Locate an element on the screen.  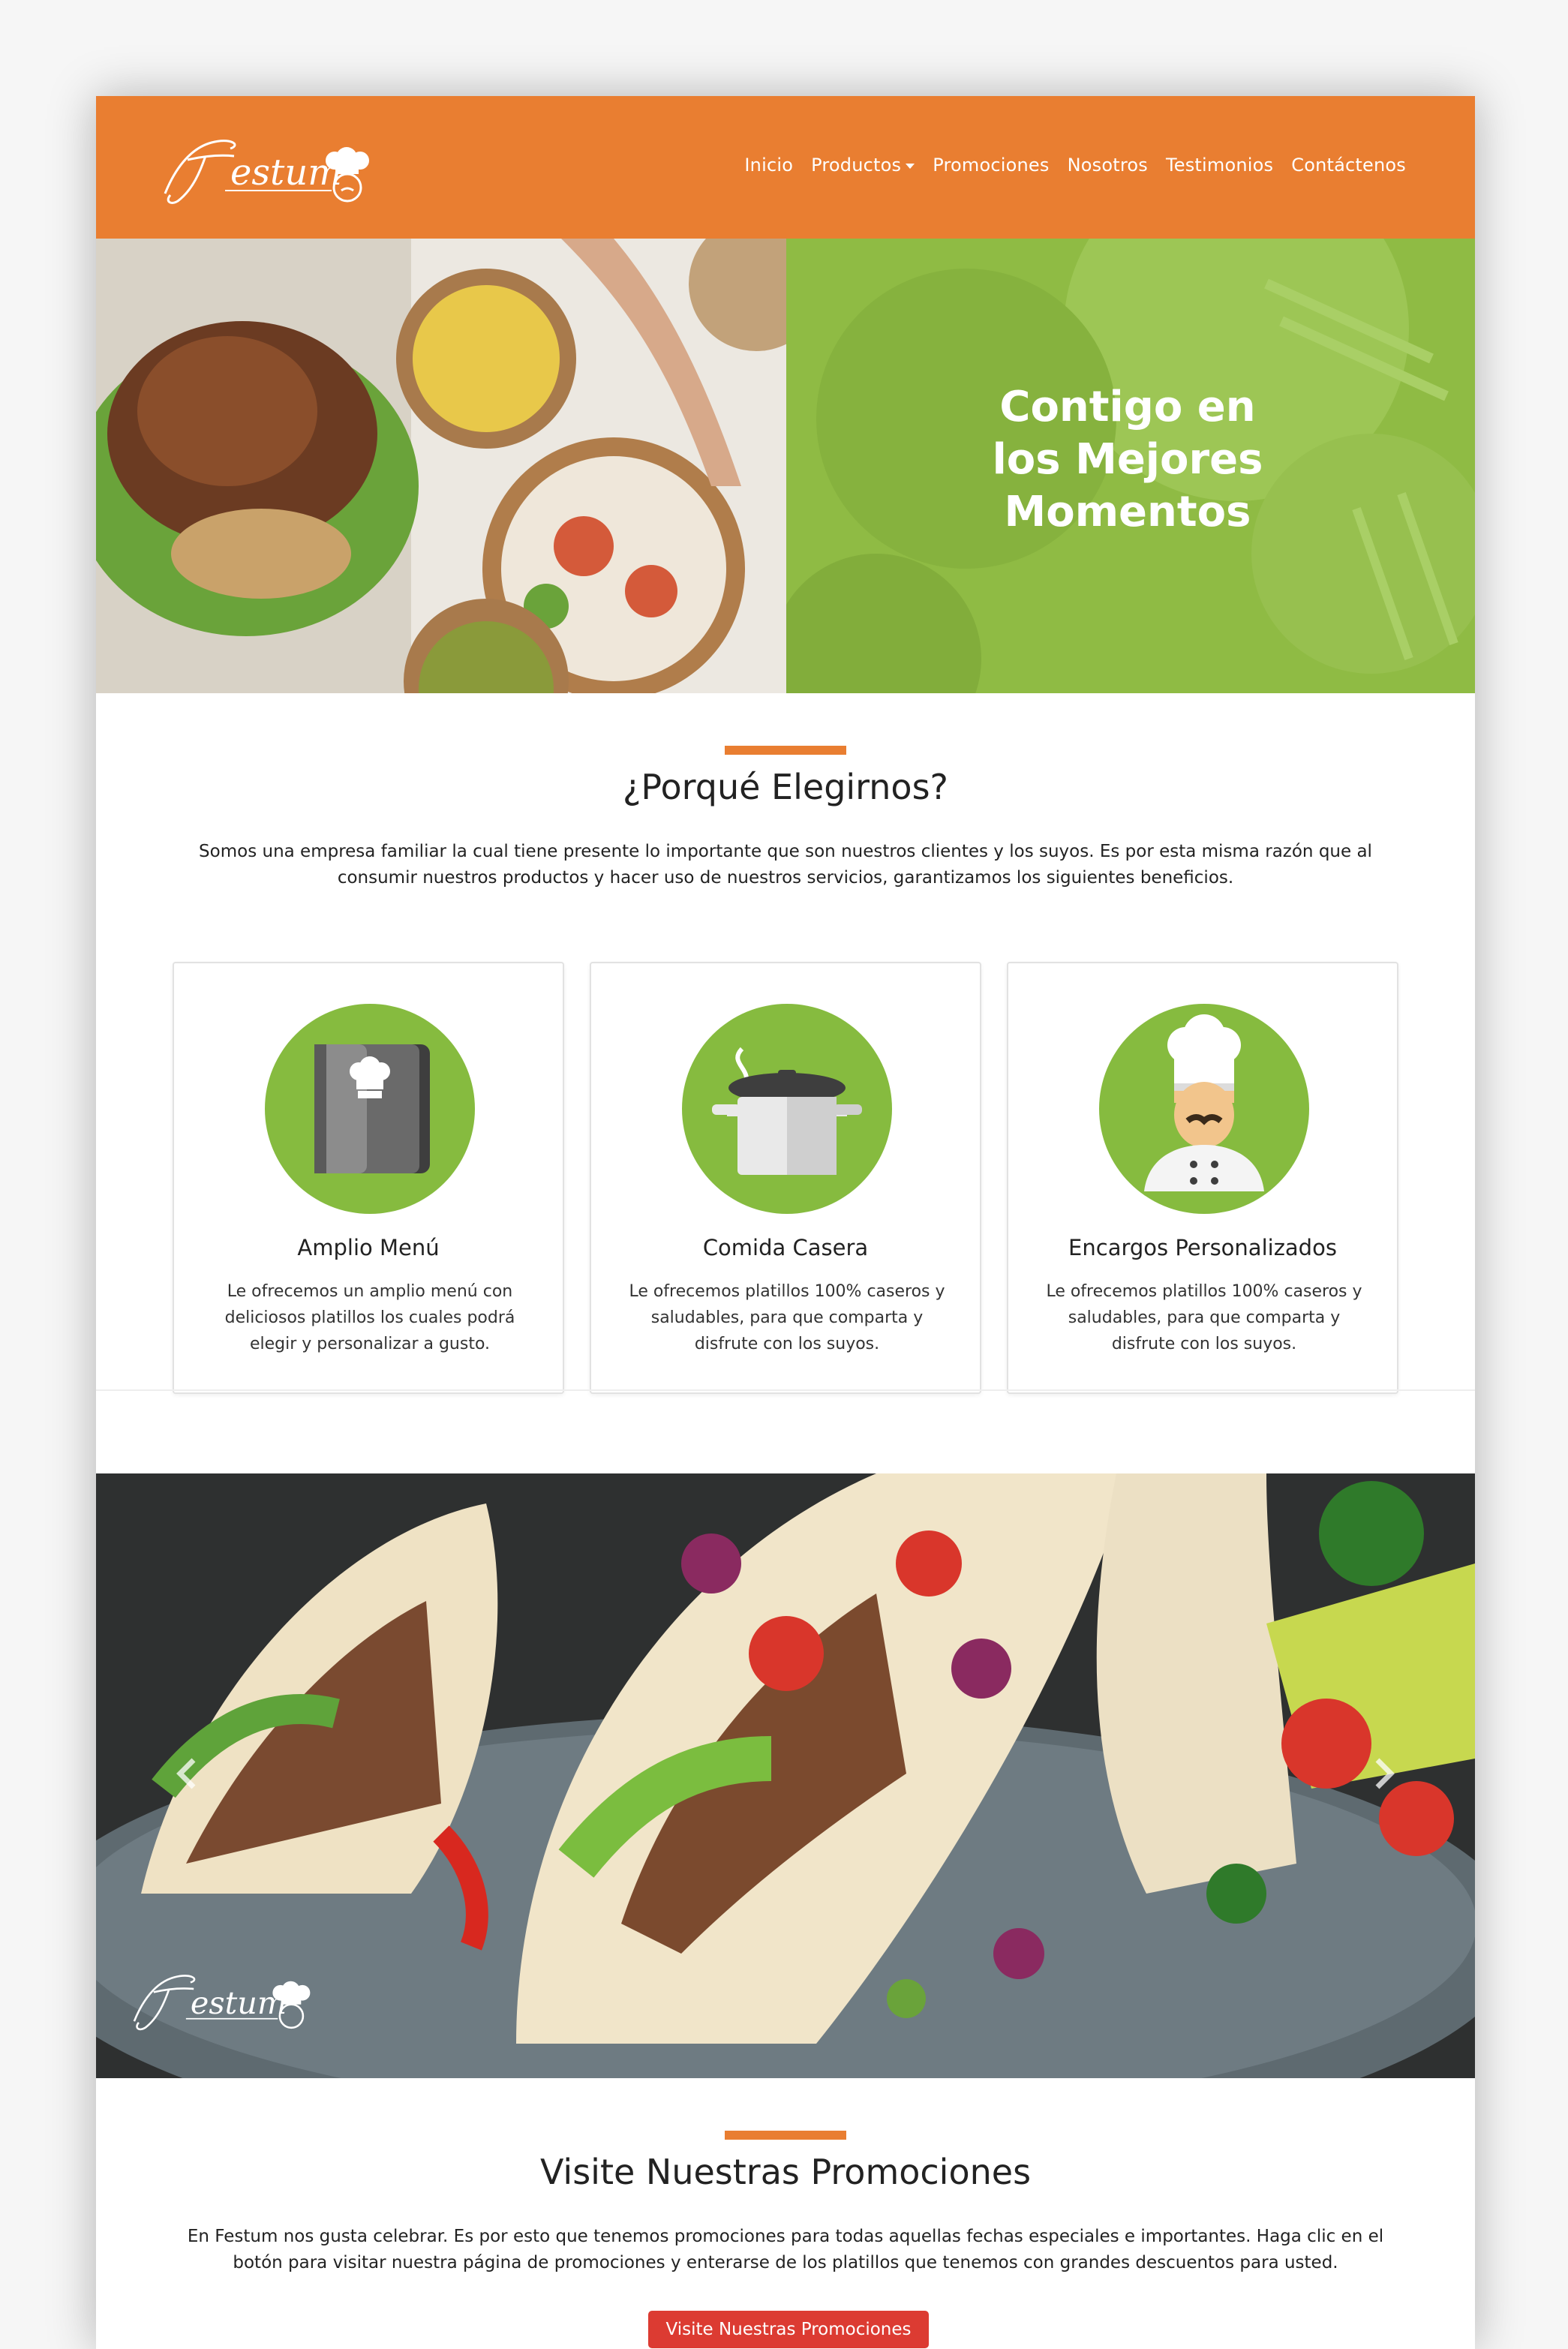
caret-down-icon is located at coordinates (910, 166).